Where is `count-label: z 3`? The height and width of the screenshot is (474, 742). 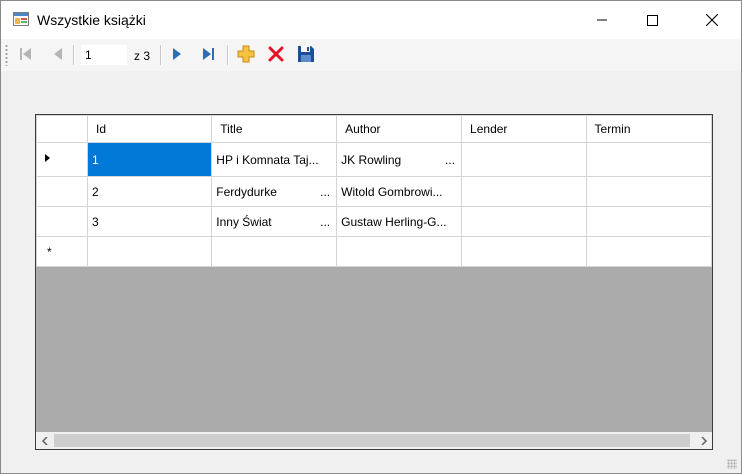
count-label: z 3 is located at coordinates (142, 56).